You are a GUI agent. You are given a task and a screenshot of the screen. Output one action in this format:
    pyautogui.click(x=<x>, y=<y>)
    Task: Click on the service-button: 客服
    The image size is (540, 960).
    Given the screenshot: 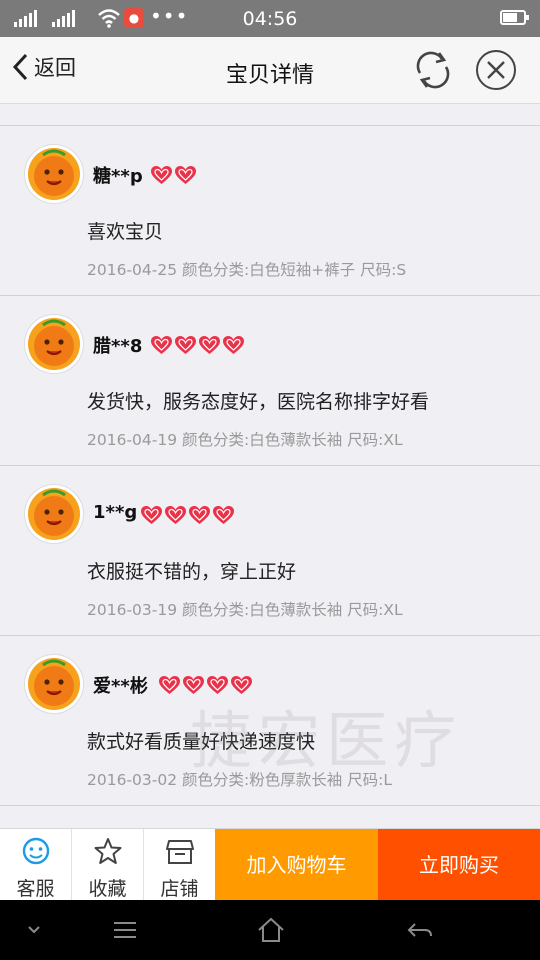 What is the action you would take?
    pyautogui.click(x=36, y=865)
    